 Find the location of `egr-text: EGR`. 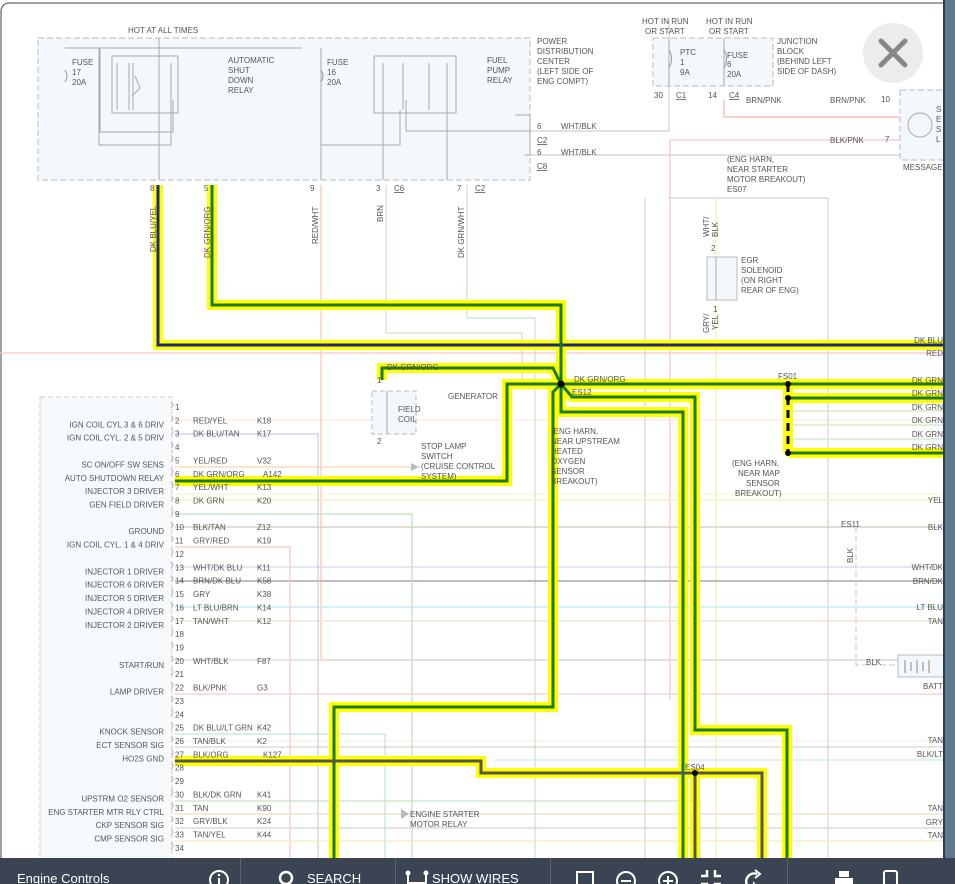

egr-text: EGR is located at coordinates (750, 260).